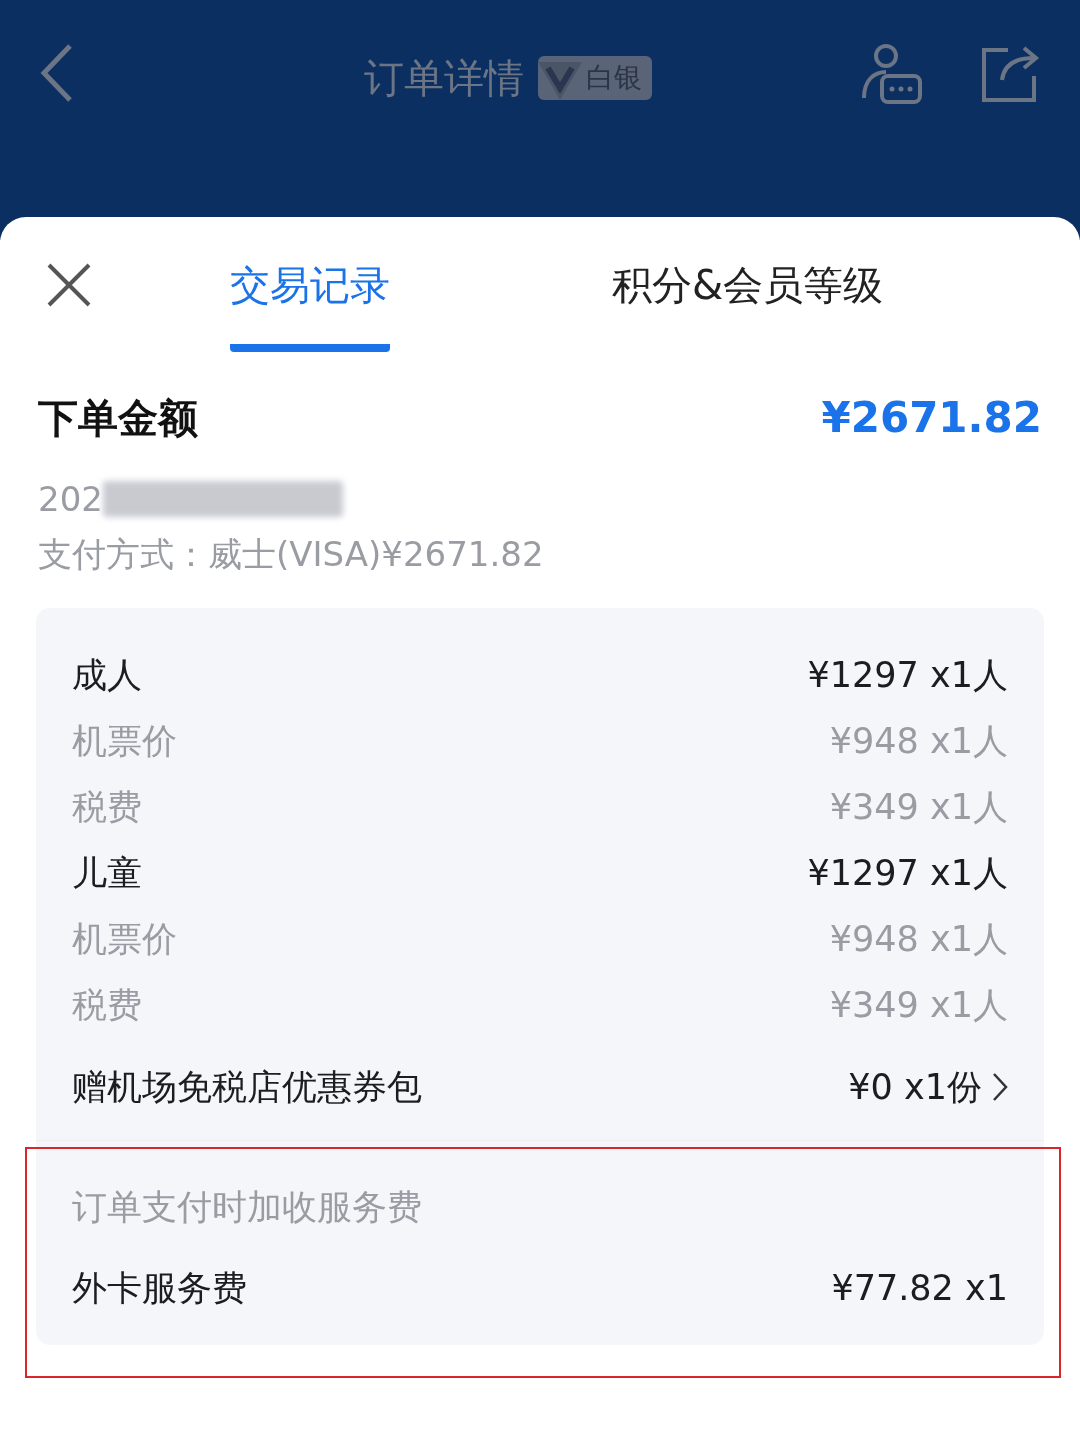  Describe the element at coordinates (310, 284) in the screenshot. I see `tab: 交易记录` at that location.